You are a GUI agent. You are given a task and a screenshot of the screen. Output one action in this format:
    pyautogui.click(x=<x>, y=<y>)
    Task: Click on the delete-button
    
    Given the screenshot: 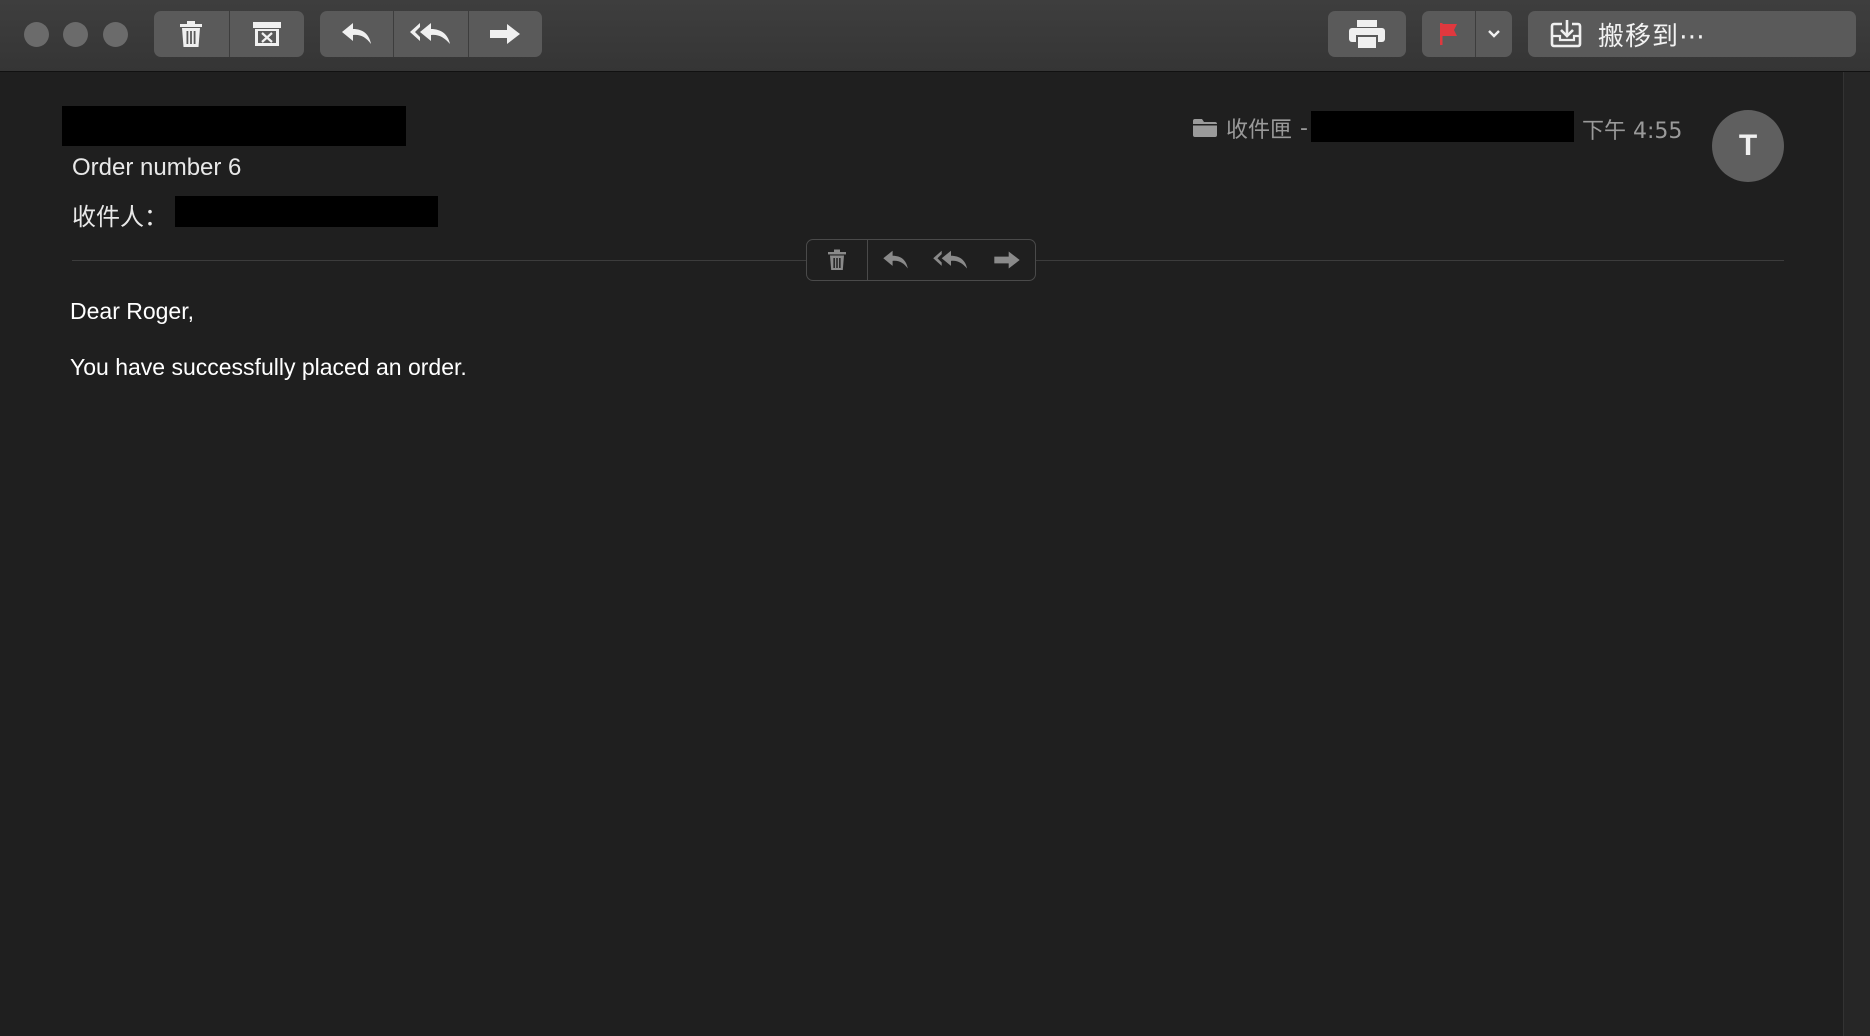 What is the action you would take?
    pyautogui.click(x=191, y=34)
    